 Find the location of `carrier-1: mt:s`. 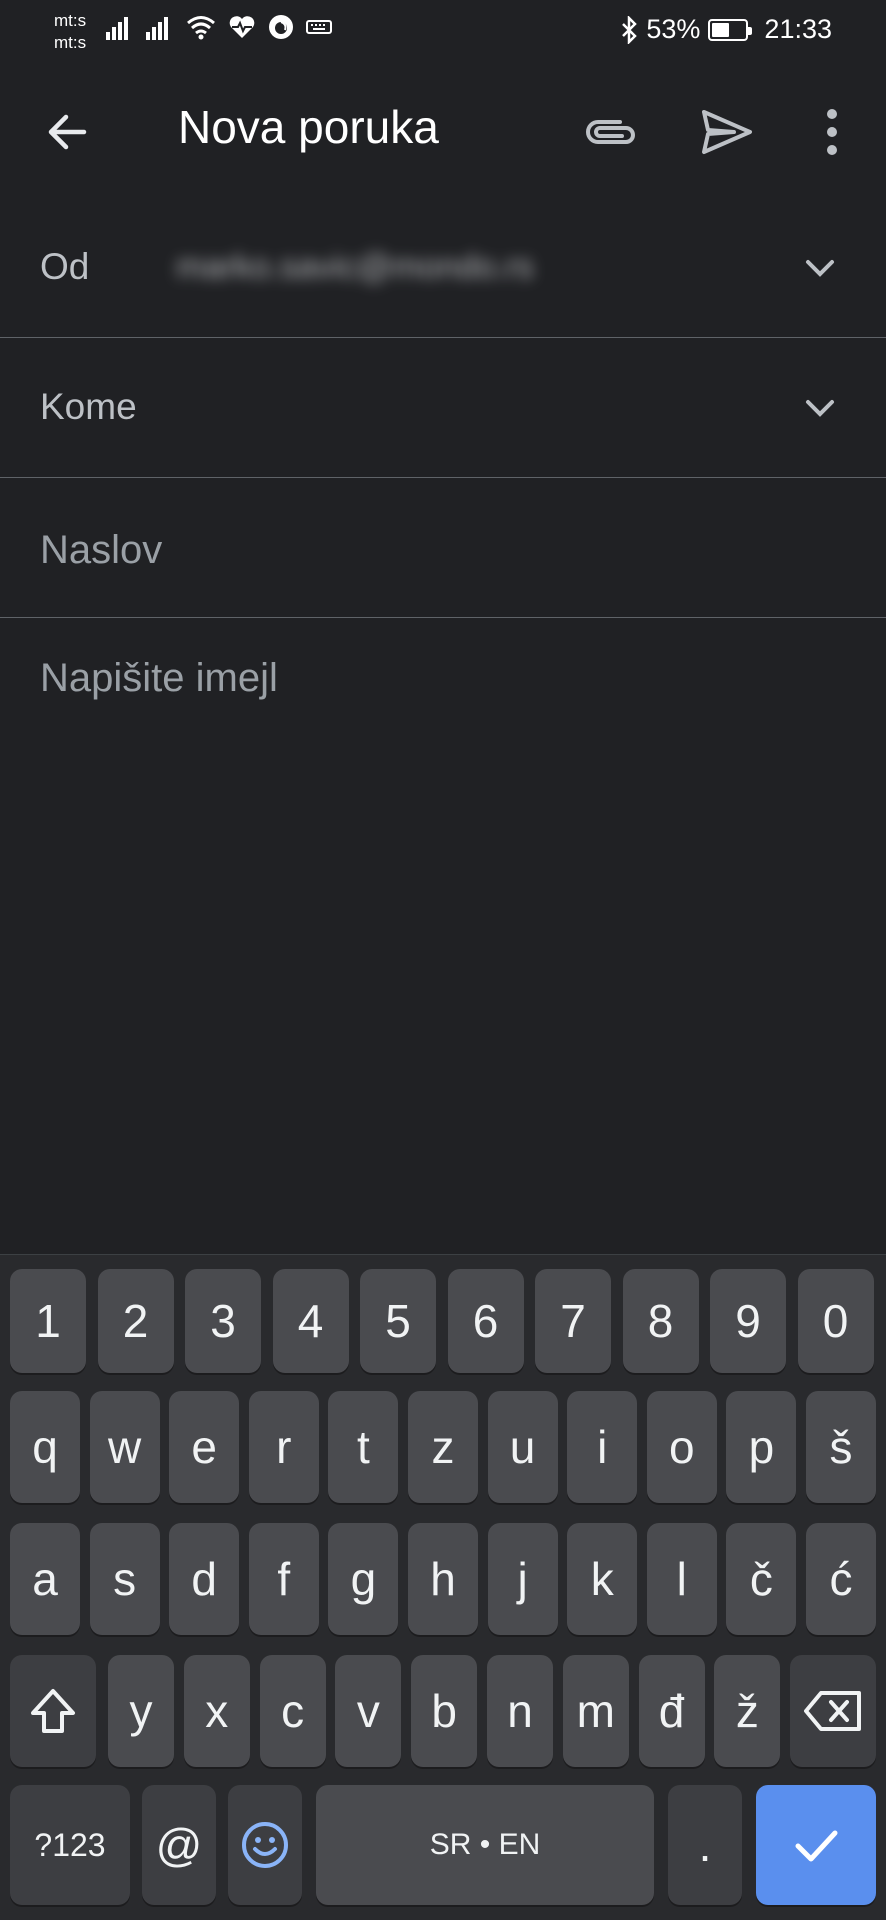

carrier-1: mt:s is located at coordinates (70, 20).